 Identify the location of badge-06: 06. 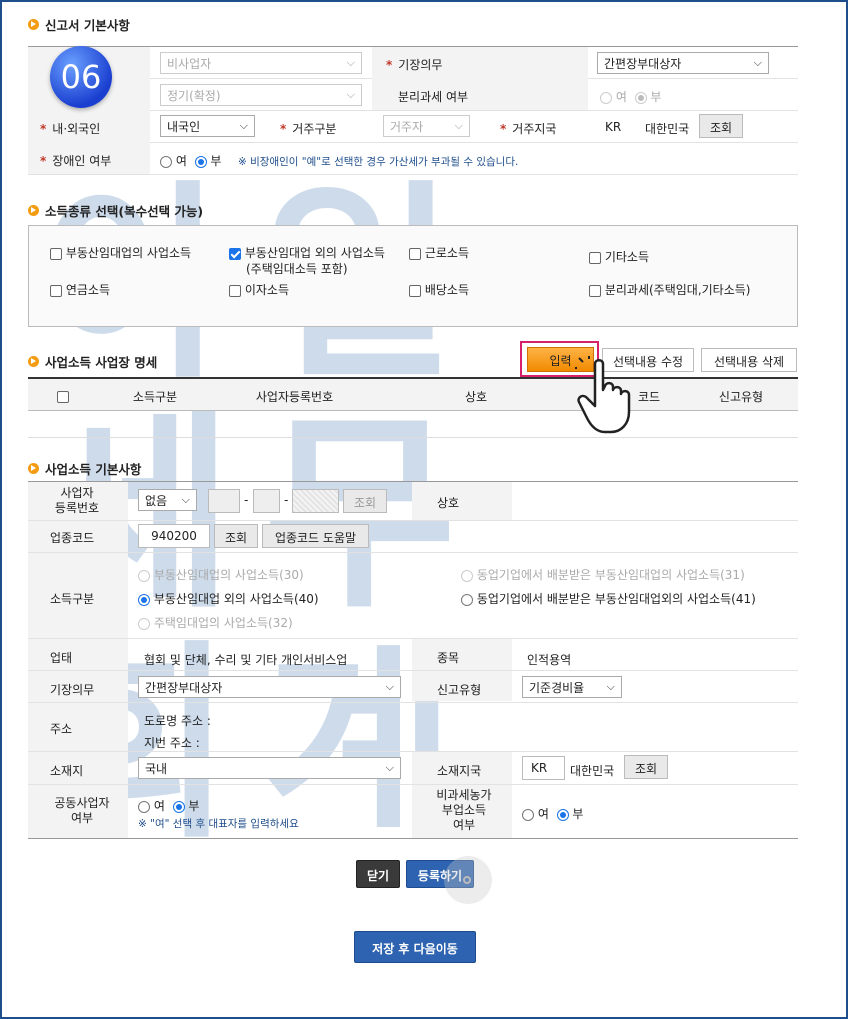
(81, 77).